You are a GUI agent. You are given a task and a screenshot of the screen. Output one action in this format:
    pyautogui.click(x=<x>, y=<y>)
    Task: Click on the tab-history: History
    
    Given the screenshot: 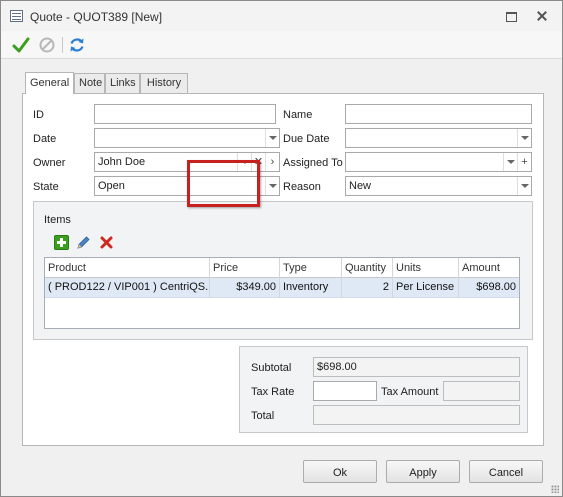 What is the action you would take?
    pyautogui.click(x=164, y=83)
    